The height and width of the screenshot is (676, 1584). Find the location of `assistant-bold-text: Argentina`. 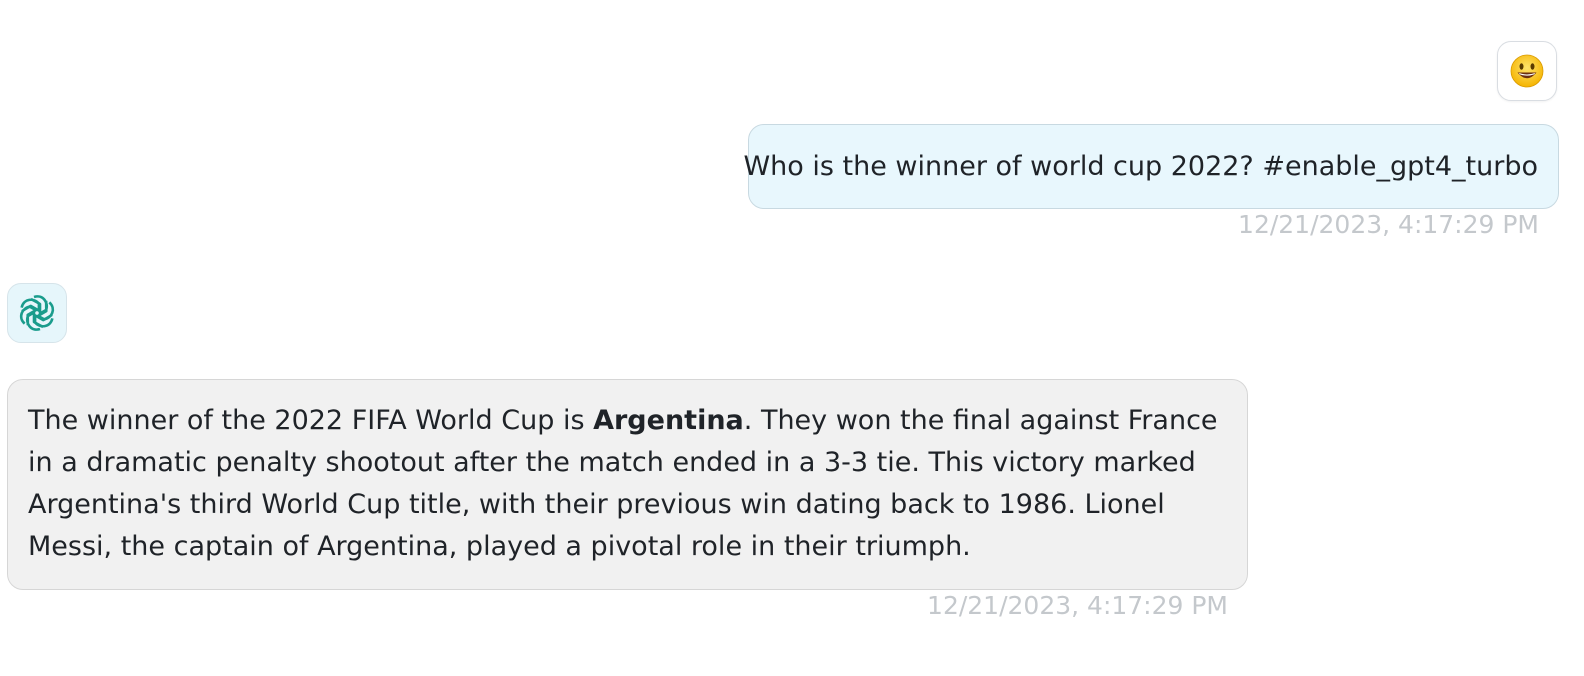

assistant-bold-text: Argentina is located at coordinates (668, 420).